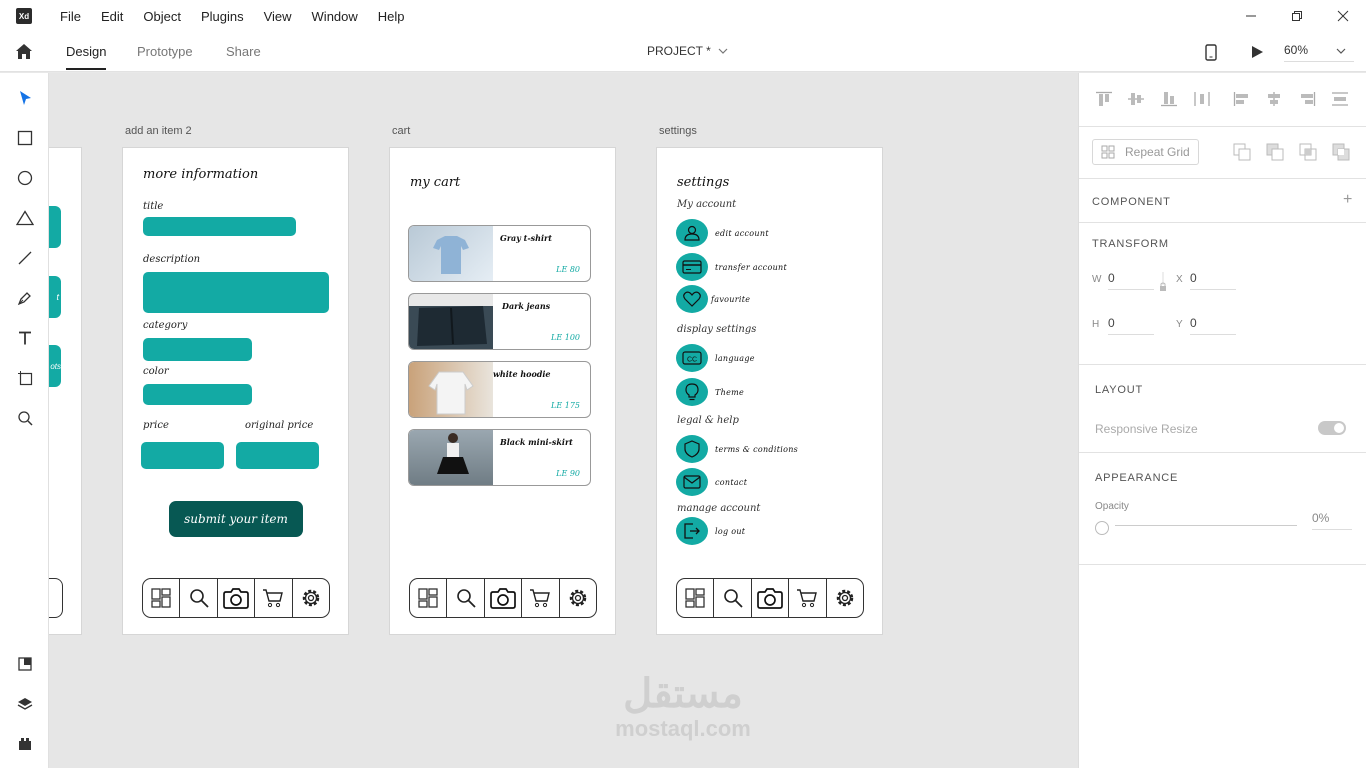 The height and width of the screenshot is (768, 1366). What do you see at coordinates (1206, 525) in the screenshot?
I see `opacity-slider-track` at bounding box center [1206, 525].